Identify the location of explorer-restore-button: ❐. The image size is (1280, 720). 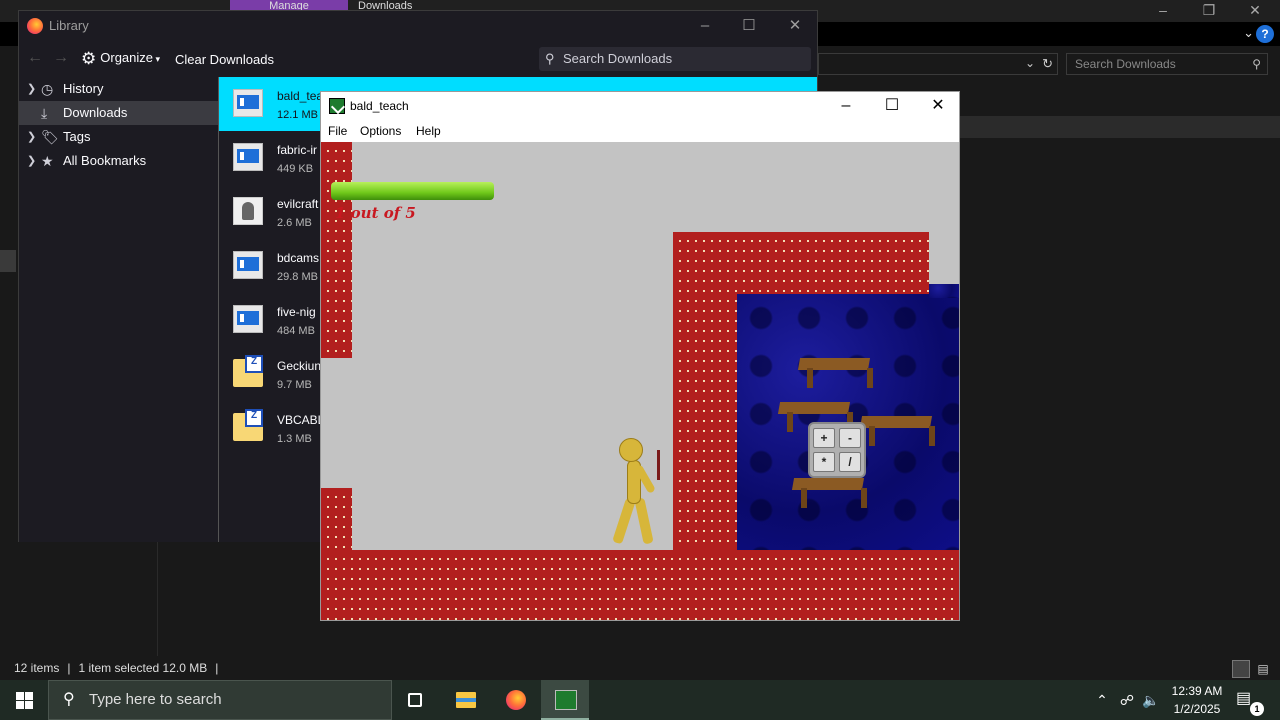
(1209, 11).